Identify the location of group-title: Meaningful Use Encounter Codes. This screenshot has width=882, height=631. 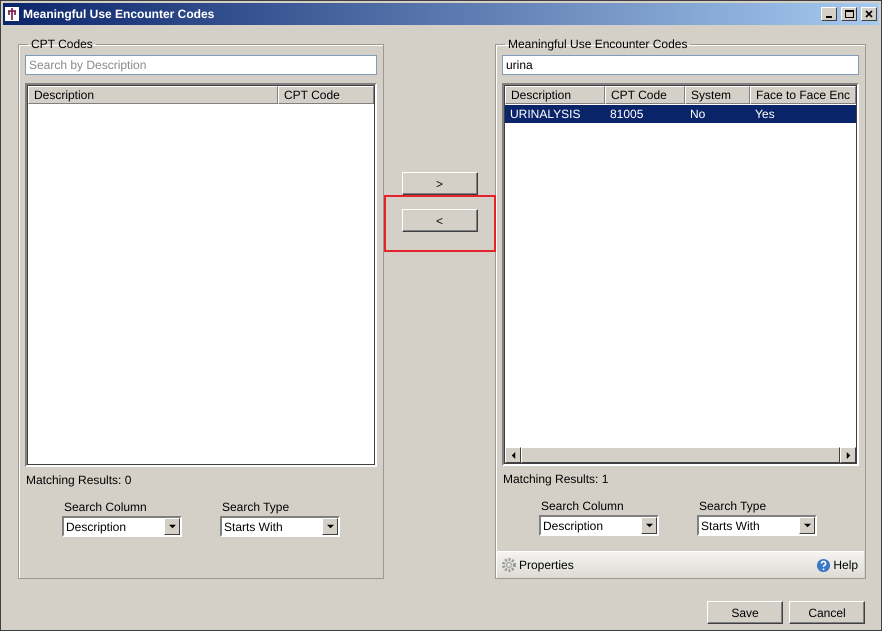
(597, 44).